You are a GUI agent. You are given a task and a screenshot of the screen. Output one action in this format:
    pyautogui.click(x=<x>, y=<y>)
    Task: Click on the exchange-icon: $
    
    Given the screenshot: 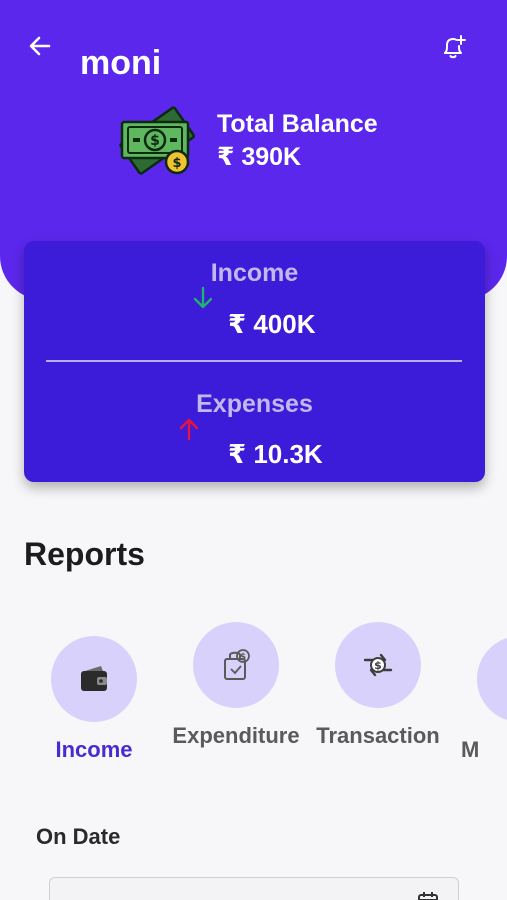 What is the action you would take?
    pyautogui.click(x=378, y=665)
    